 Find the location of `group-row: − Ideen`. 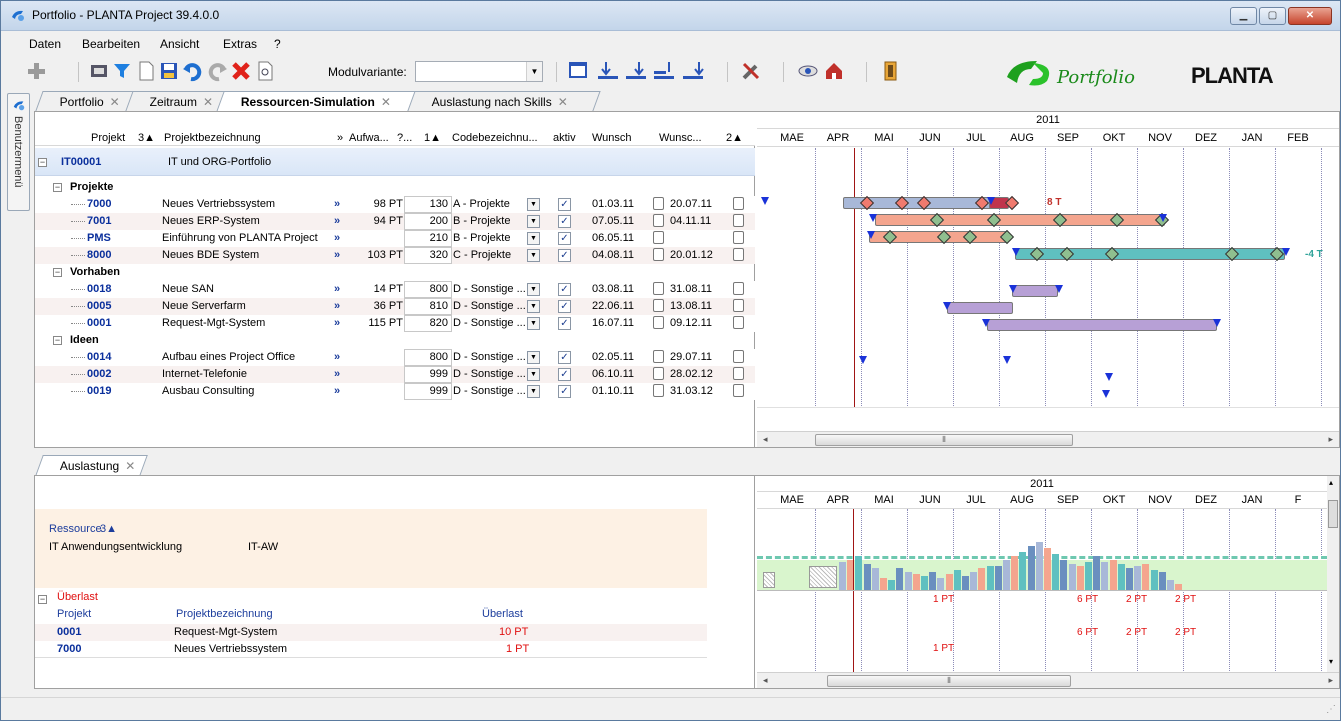

group-row: − Ideen is located at coordinates (395, 340).